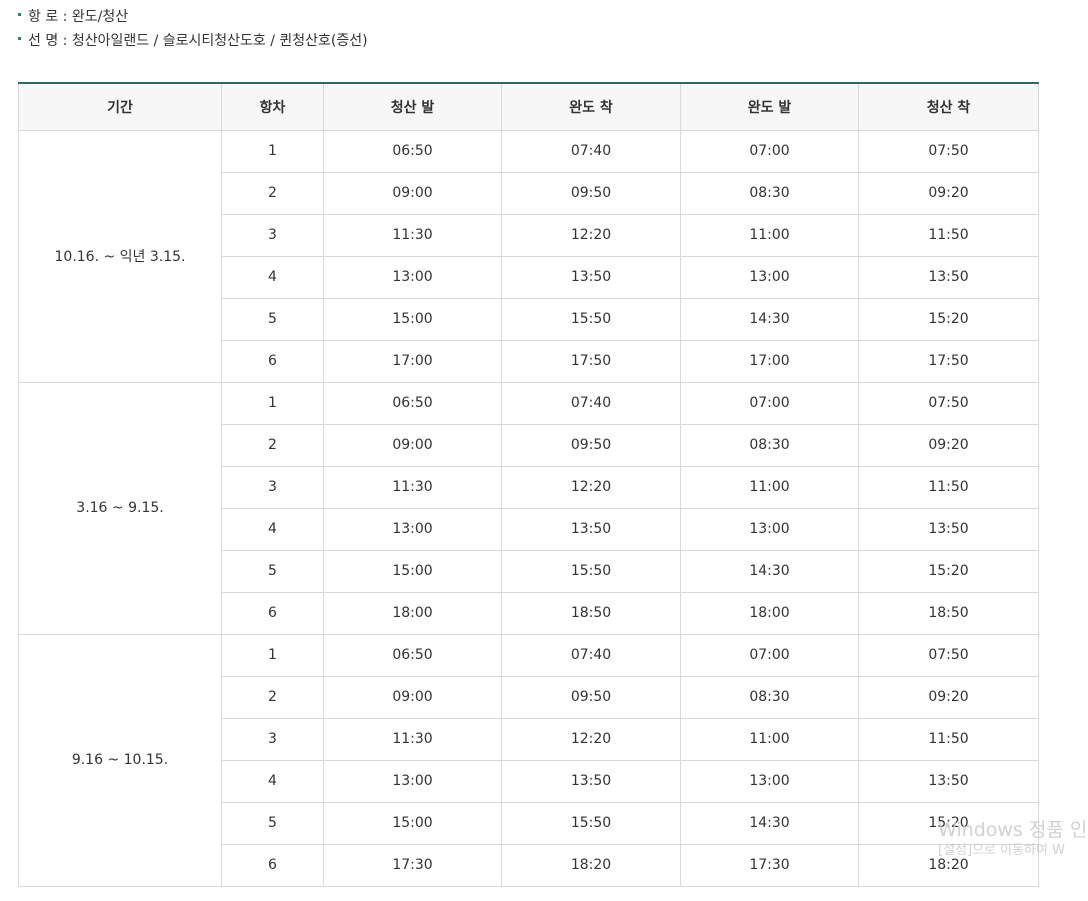  I want to click on header-cheongsan-arrive: 청산 착, so click(948, 106).